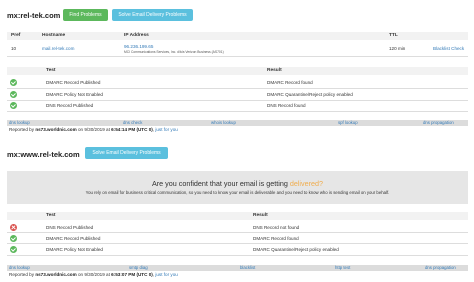 The image size is (474, 282). I want to click on tool-link-dns-check: dns check, so click(132, 123).